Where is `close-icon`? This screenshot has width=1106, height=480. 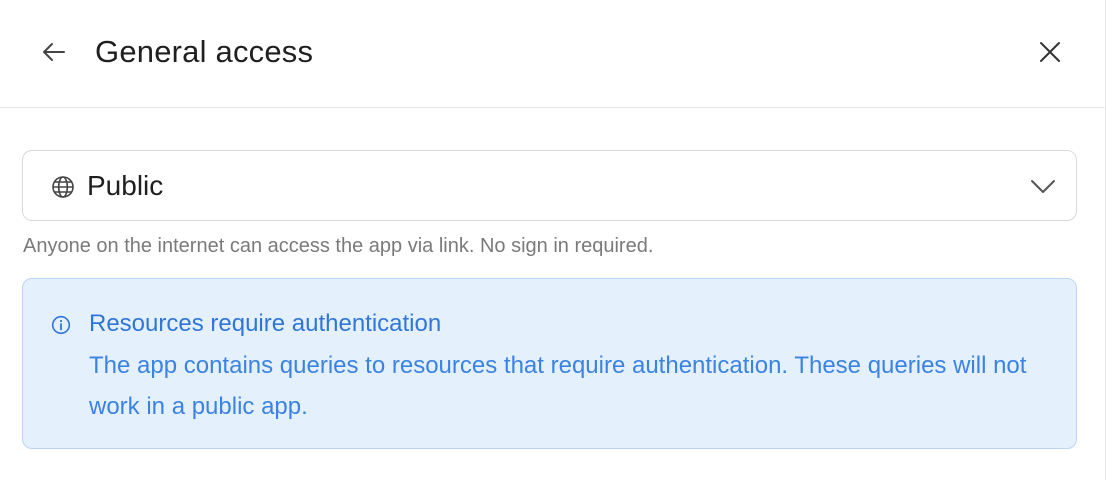
close-icon is located at coordinates (1050, 52).